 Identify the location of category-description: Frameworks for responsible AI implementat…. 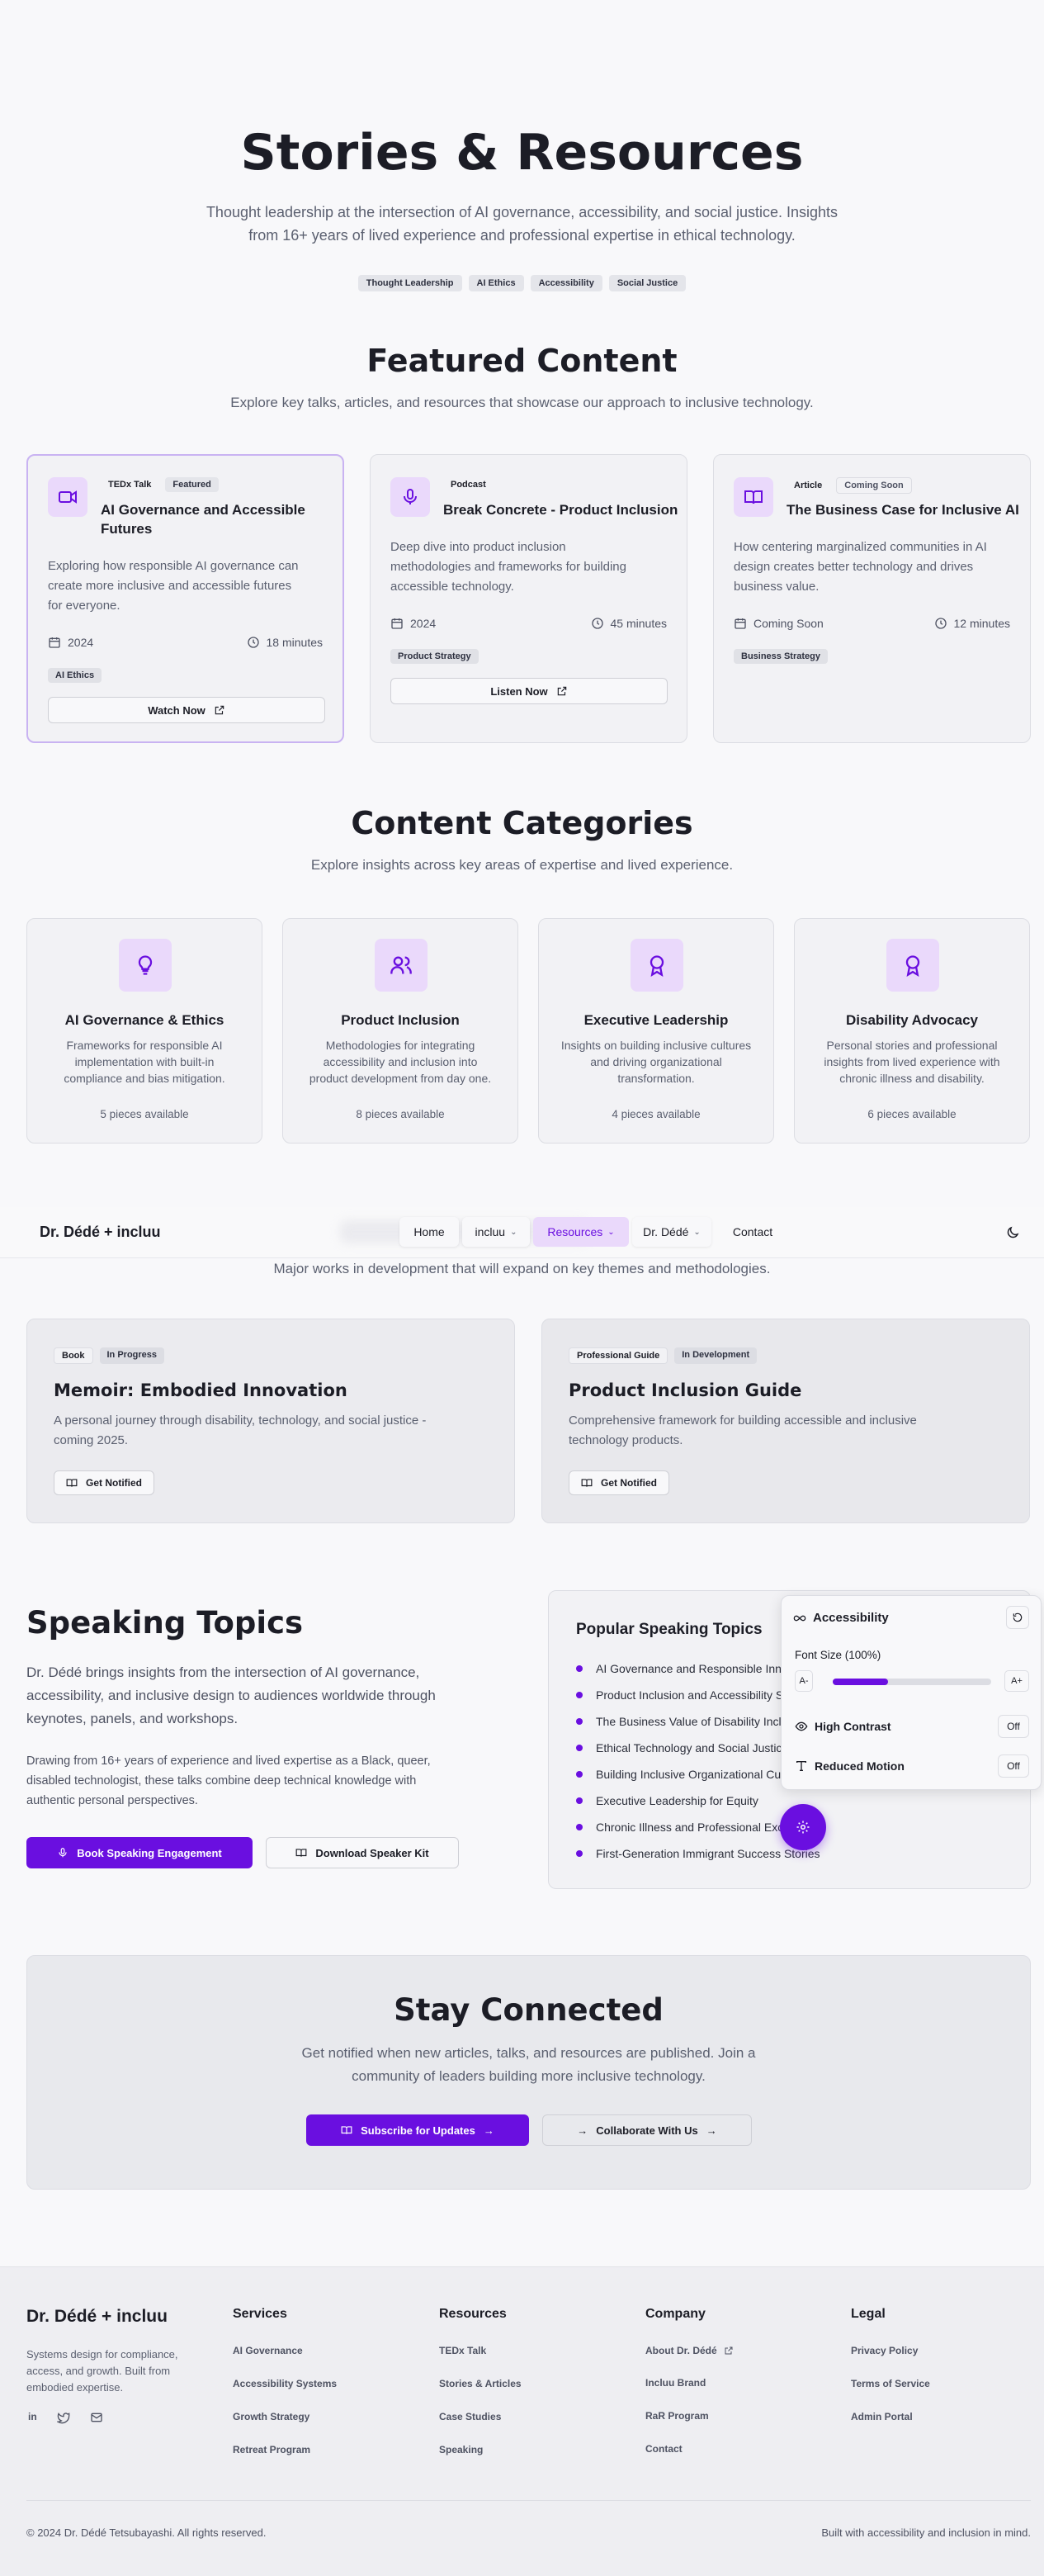
(144, 1062).